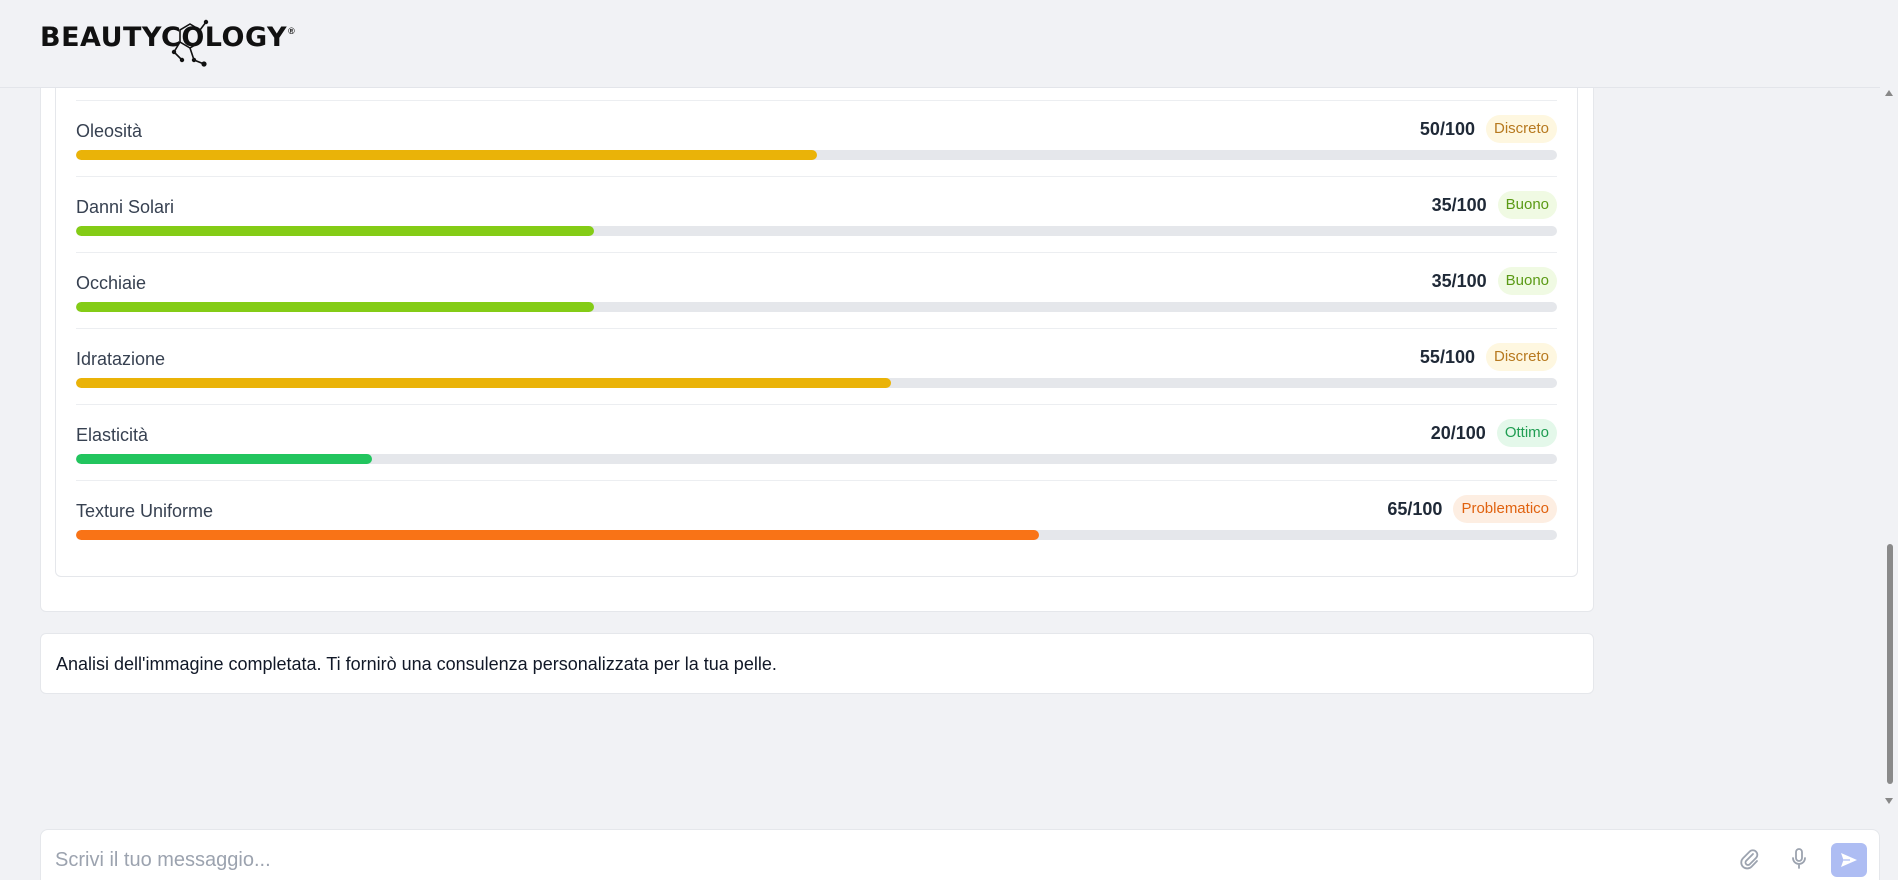 The image size is (1898, 880). Describe the element at coordinates (1526, 433) in the screenshot. I see `status-badge: Ottimo` at that location.